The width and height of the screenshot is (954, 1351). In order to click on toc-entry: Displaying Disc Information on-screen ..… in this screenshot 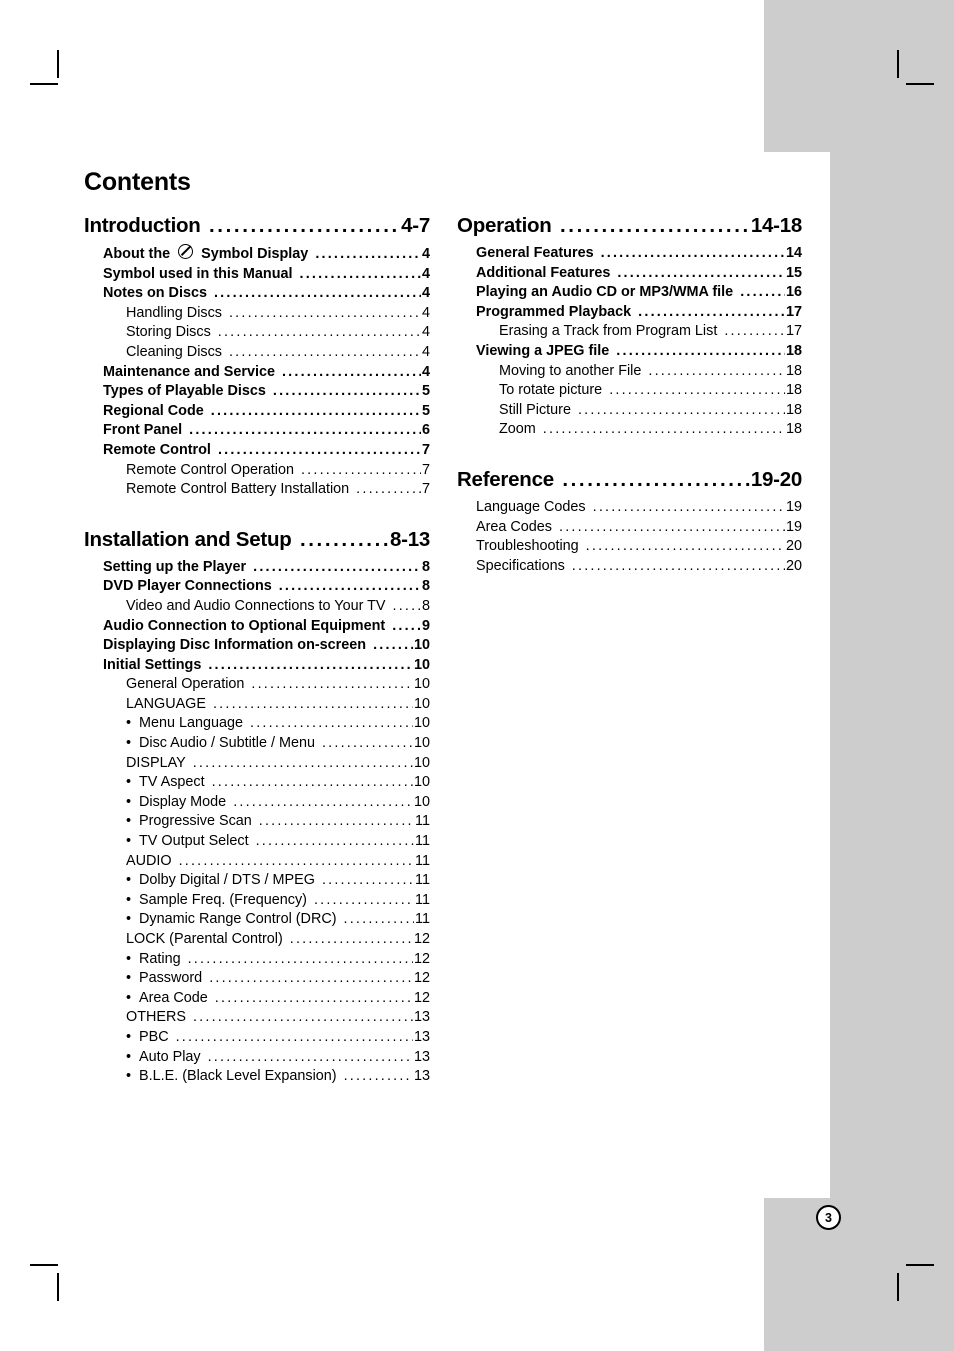, I will do `click(266, 646)`.